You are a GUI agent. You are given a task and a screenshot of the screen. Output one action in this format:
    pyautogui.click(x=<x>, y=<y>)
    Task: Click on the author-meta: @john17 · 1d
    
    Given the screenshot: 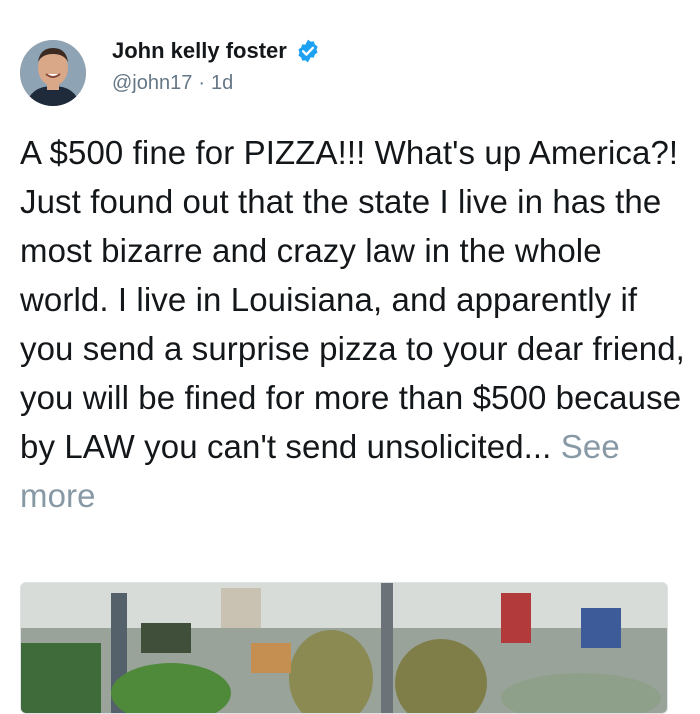 What is the action you would take?
    pyautogui.click(x=172, y=83)
    